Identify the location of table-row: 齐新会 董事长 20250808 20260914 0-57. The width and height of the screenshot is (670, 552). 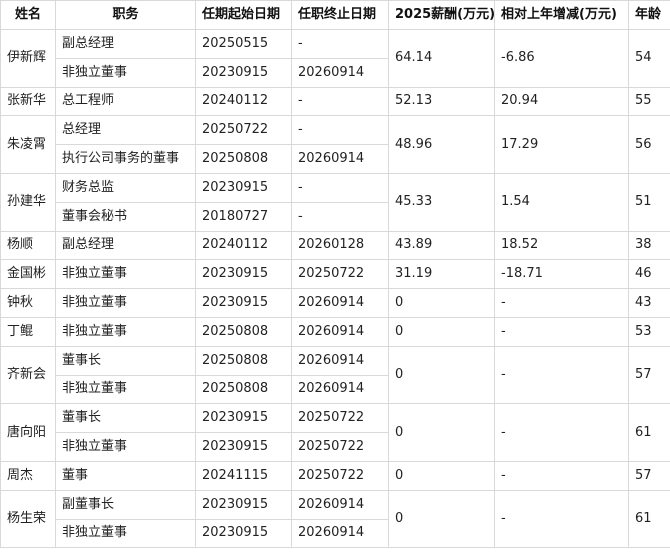
(335, 375).